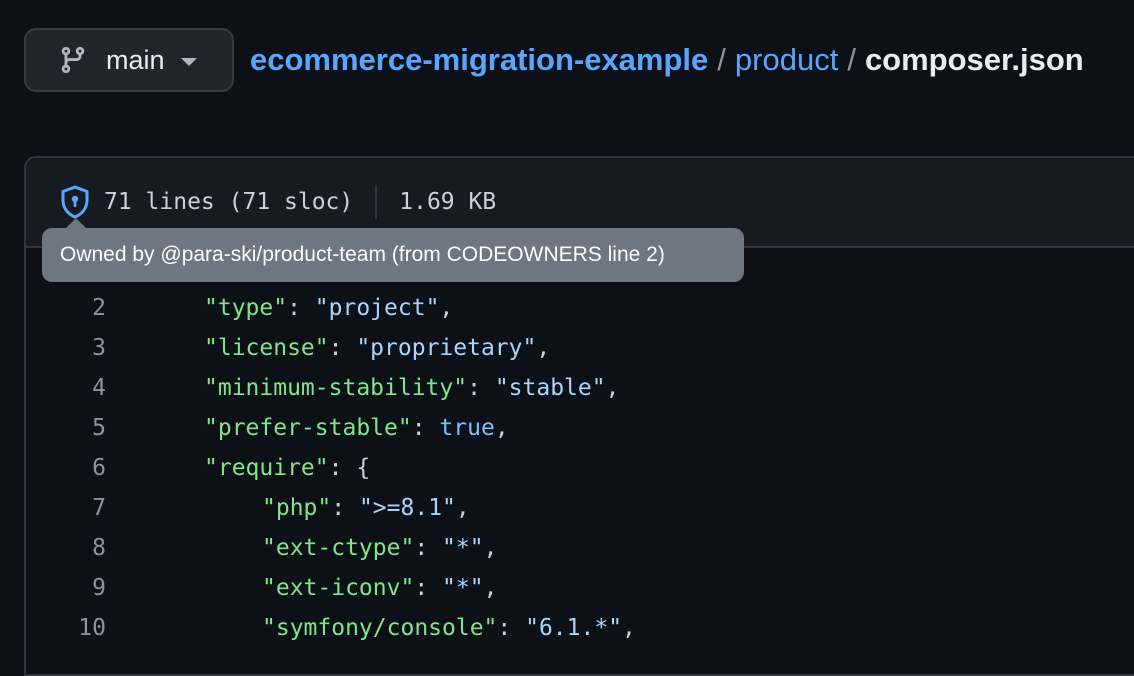 The height and width of the screenshot is (676, 1134). What do you see at coordinates (550, 388) in the screenshot?
I see `json-value: "stable"` at bounding box center [550, 388].